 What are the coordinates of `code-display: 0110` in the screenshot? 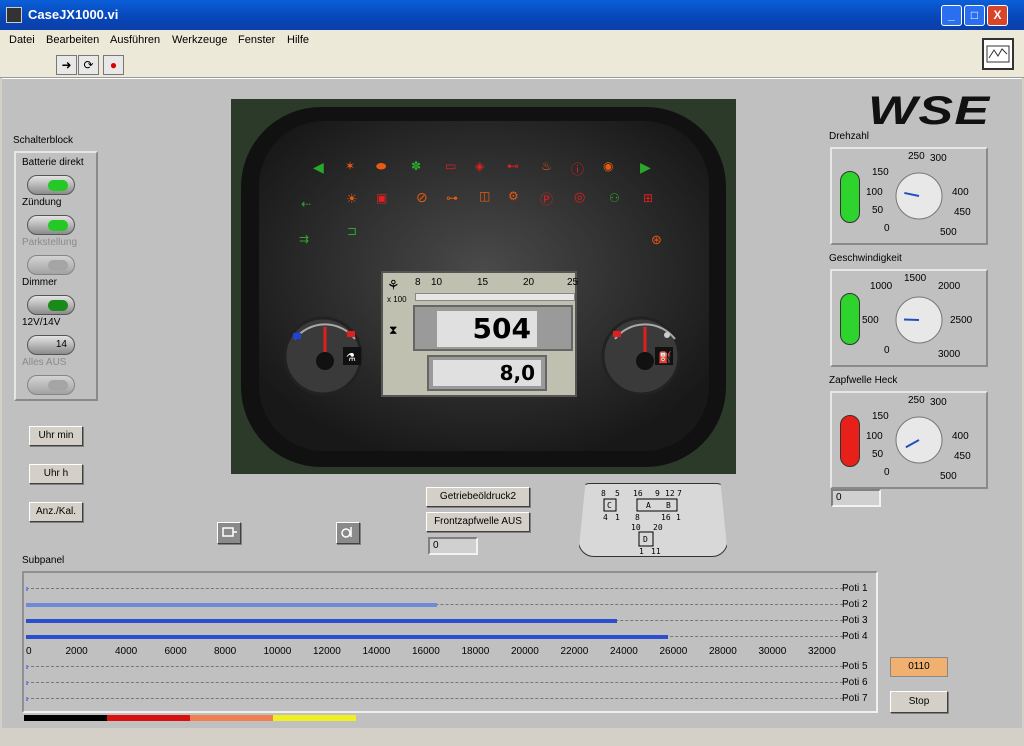 It's located at (919, 667).